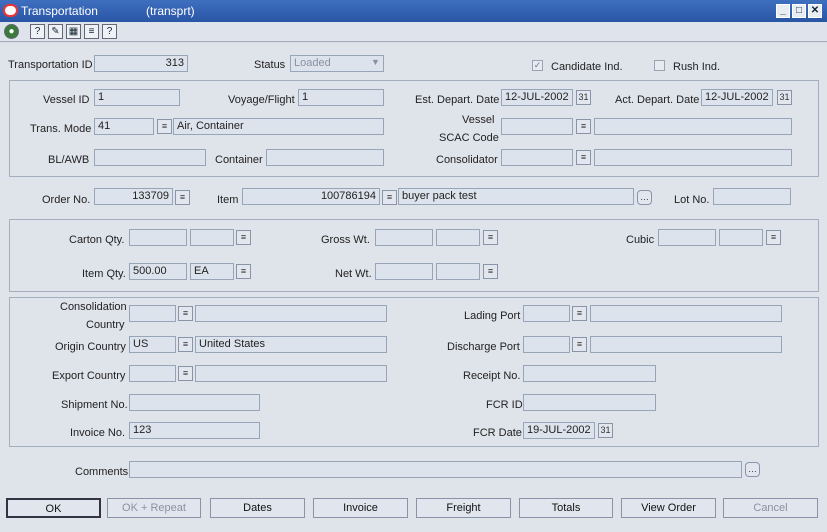  Describe the element at coordinates (337, 63) in the screenshot. I see `status-select: Loaded ▼` at that location.